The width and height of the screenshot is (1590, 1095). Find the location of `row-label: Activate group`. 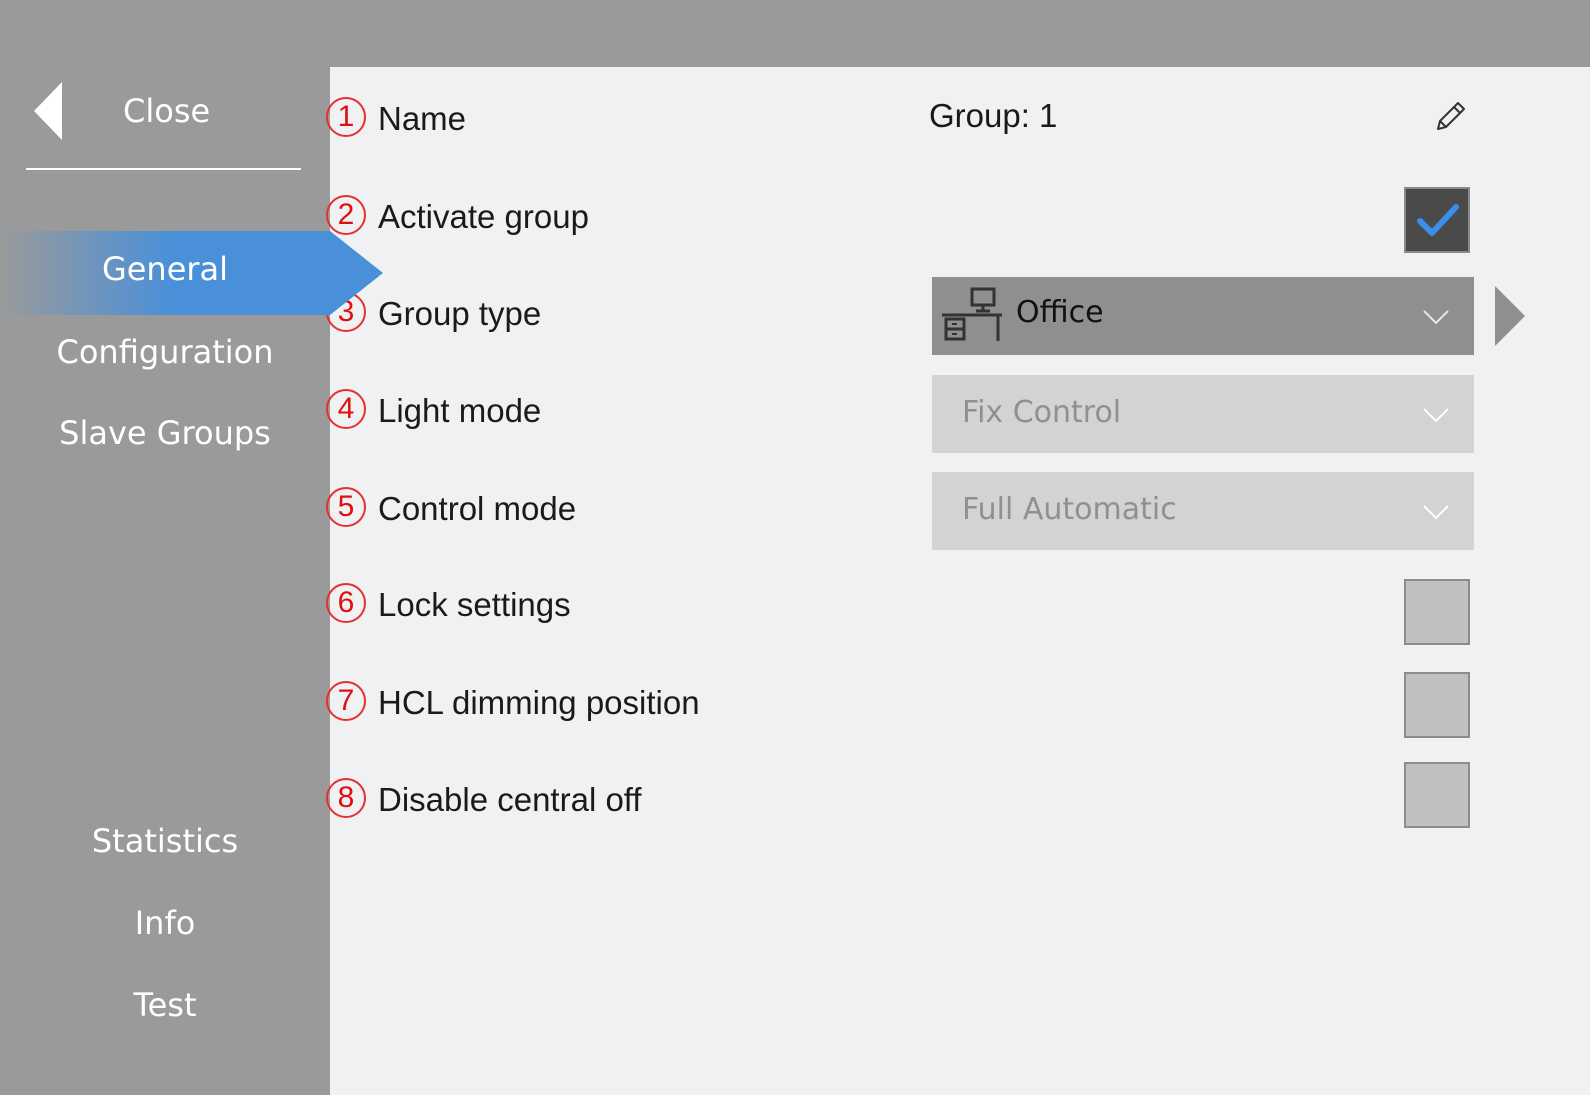

row-label: Activate group is located at coordinates (483, 216).